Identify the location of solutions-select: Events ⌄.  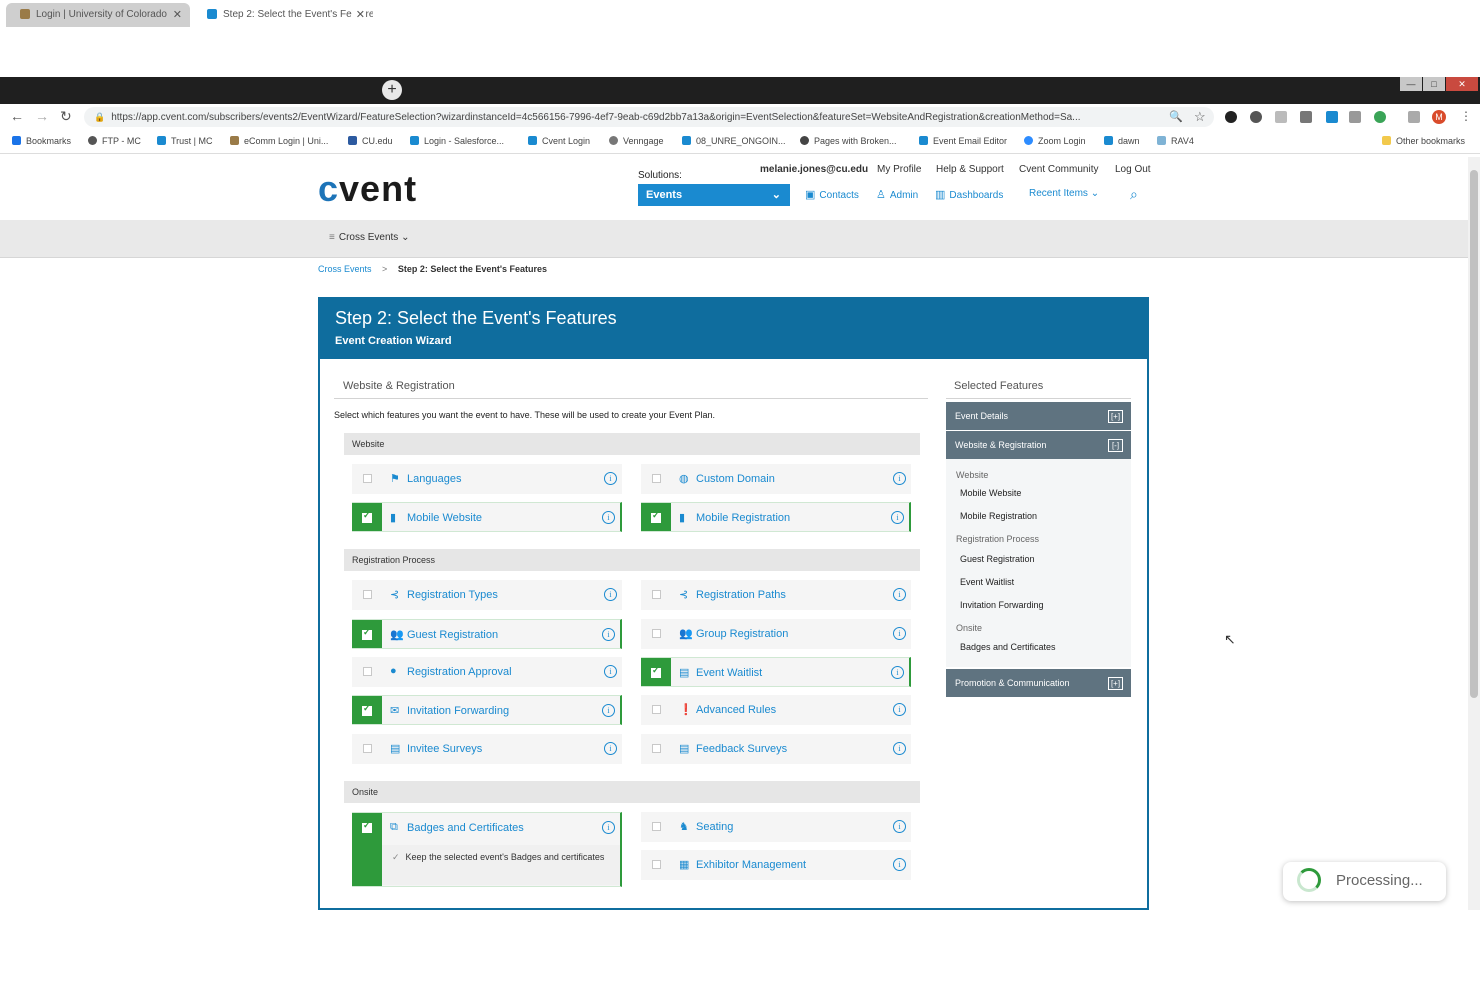
(714, 195).